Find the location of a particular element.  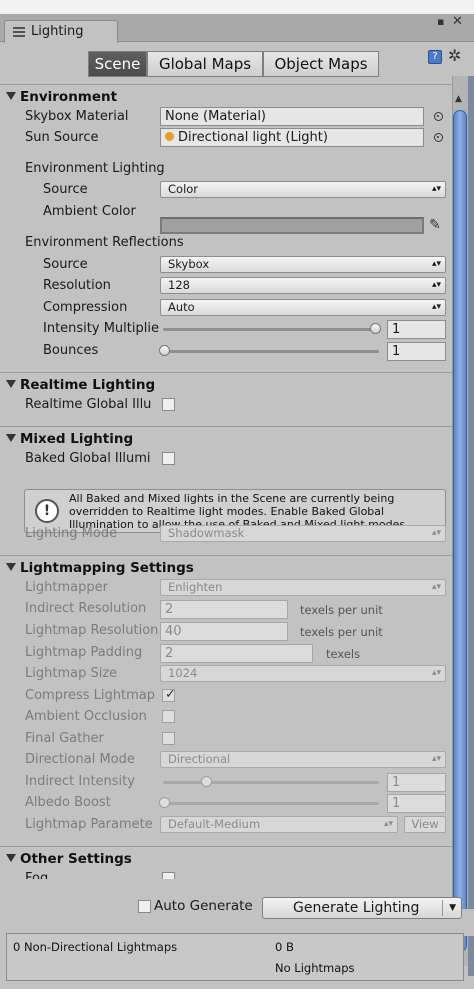

refl-source-label: Source is located at coordinates (65, 264).